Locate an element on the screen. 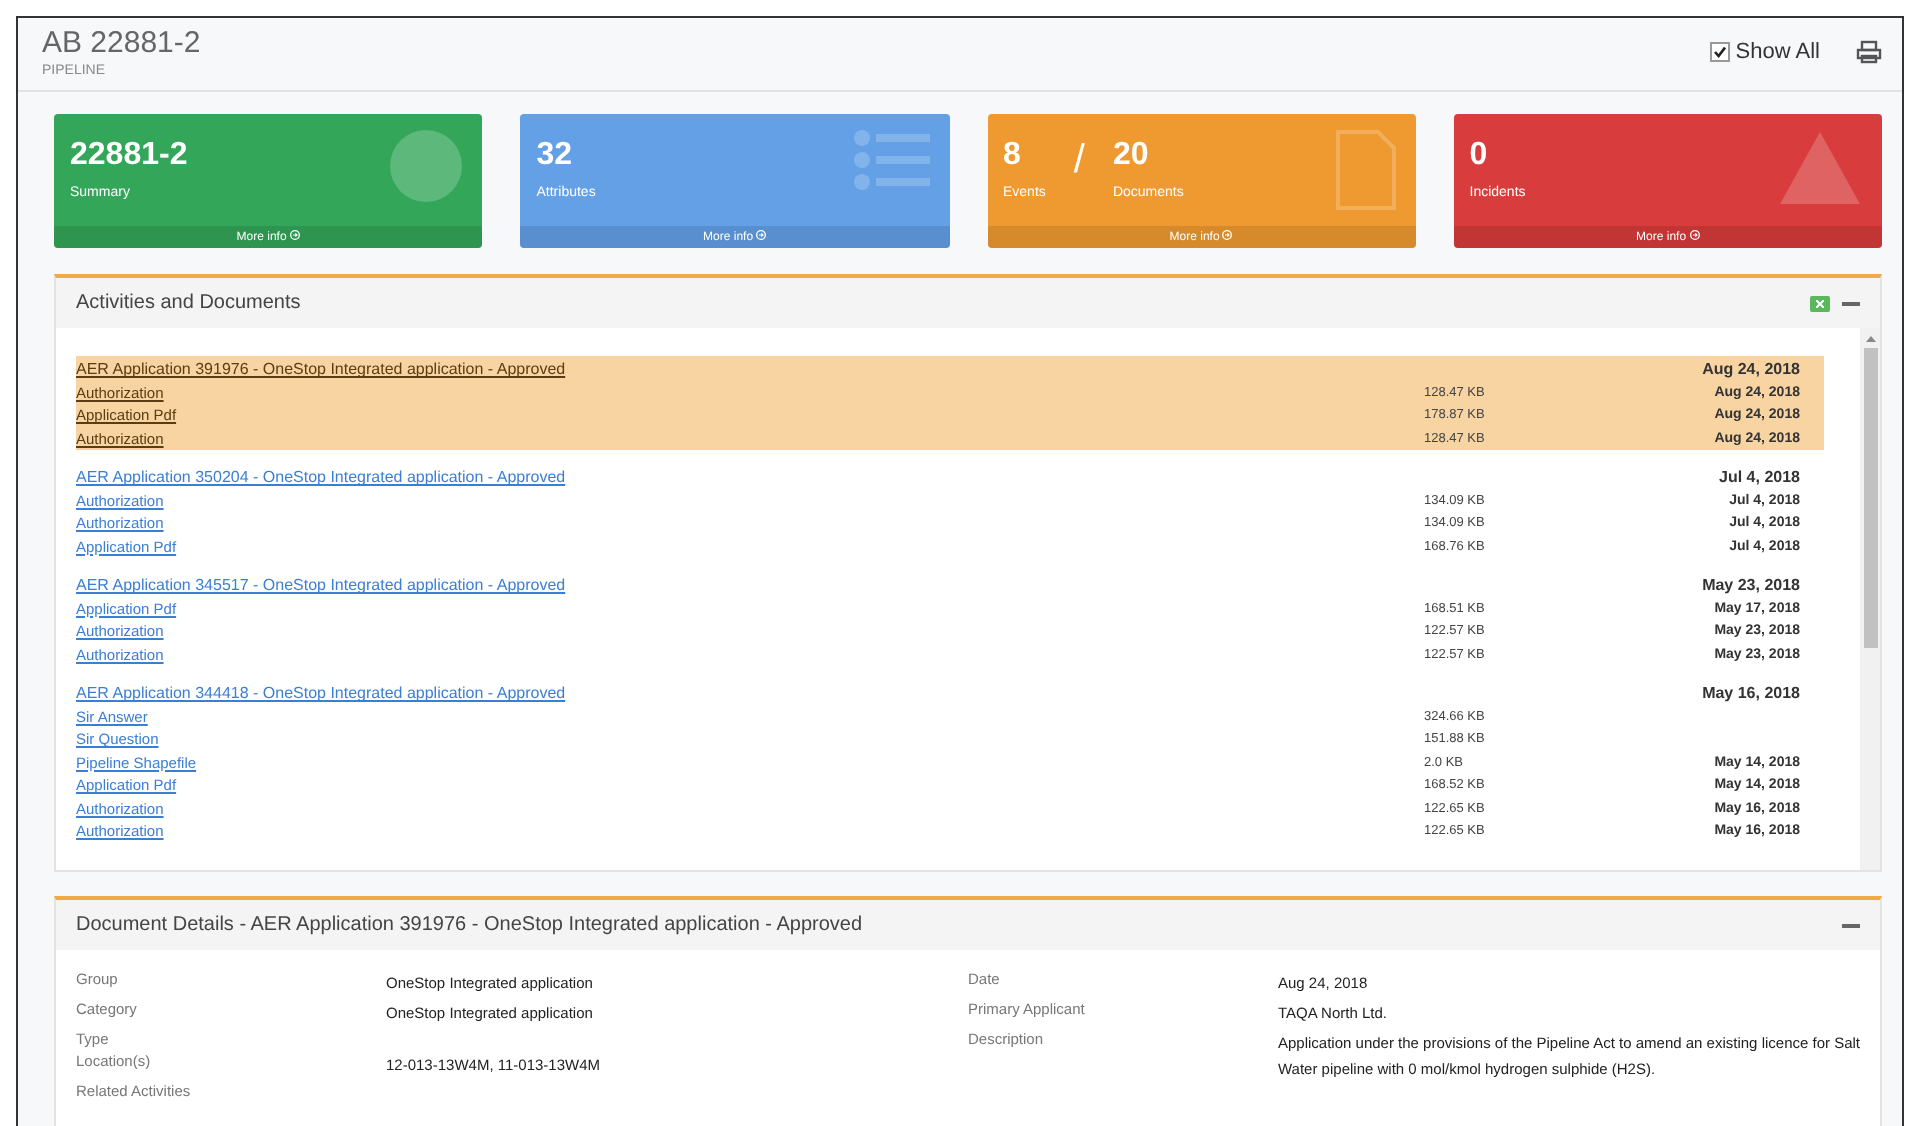 This screenshot has width=1922, height=1126. activity-link: AER Application 345517 - OneStop Integrated application - Approved is located at coordinates (750, 585).